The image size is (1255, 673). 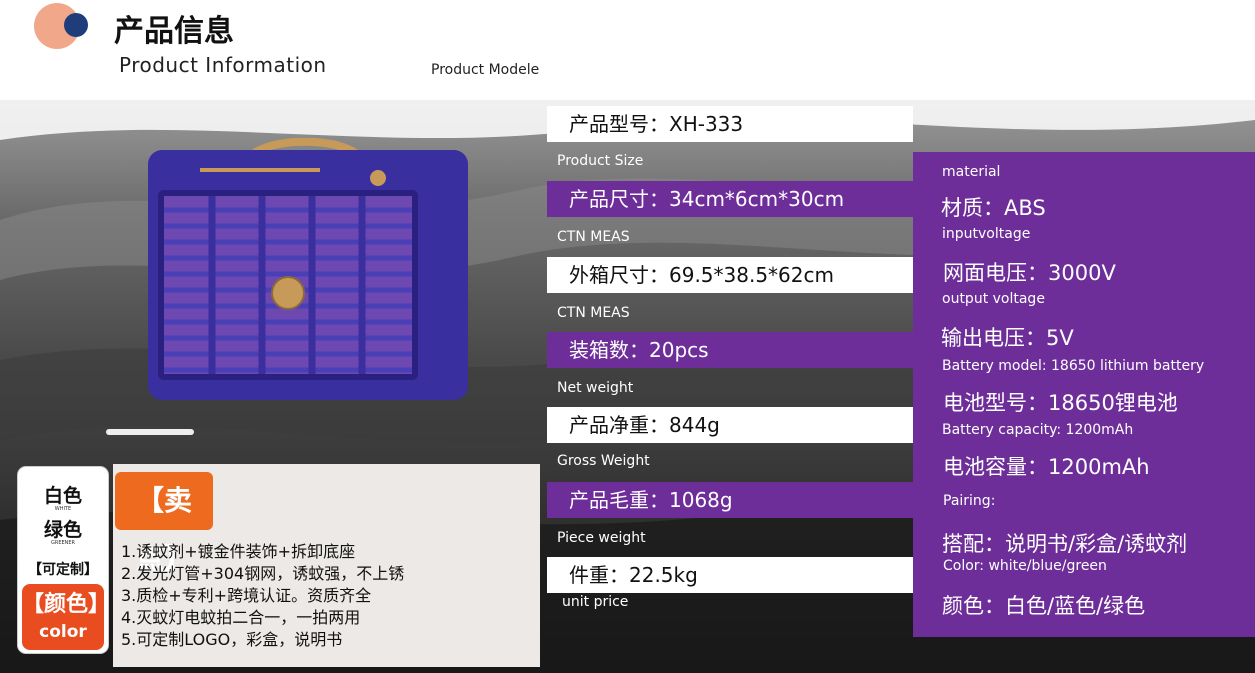 I want to click on spec-label-net: Net weight, so click(x=595, y=388).